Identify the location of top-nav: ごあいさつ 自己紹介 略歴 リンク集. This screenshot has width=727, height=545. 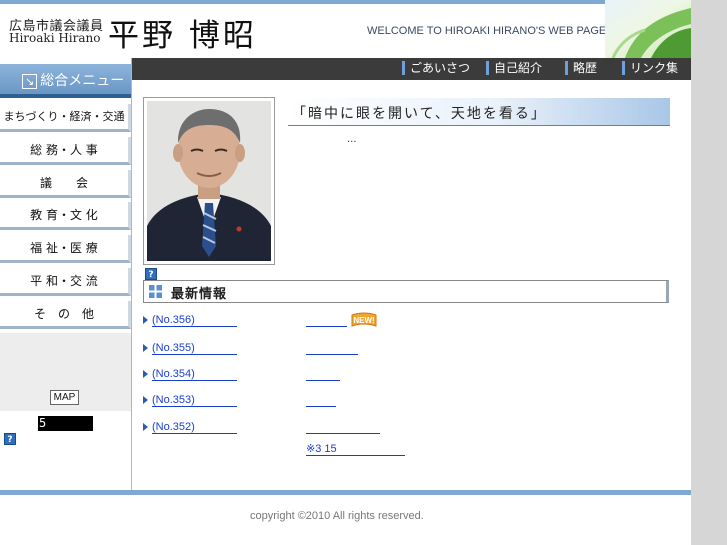
(411, 69).